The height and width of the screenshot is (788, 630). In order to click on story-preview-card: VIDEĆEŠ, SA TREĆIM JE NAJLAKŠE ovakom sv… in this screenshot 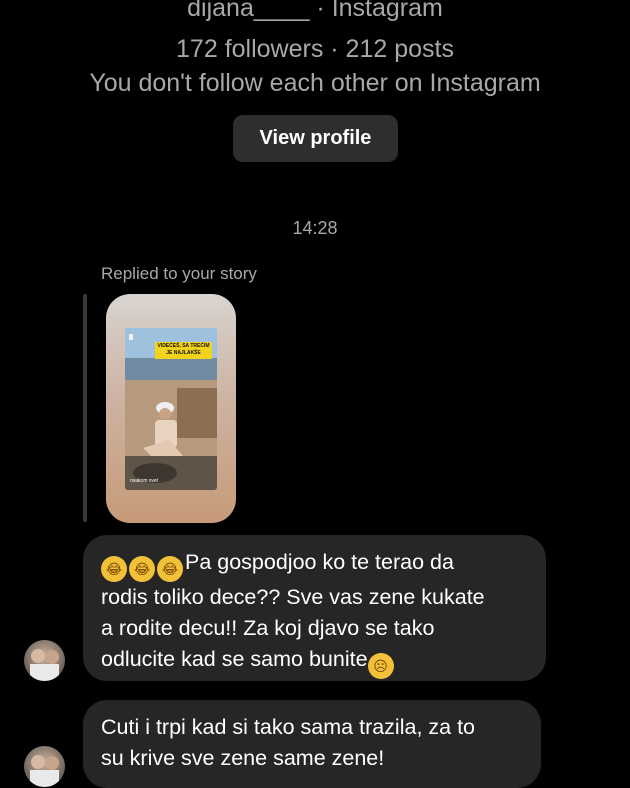, I will do `click(171, 408)`.